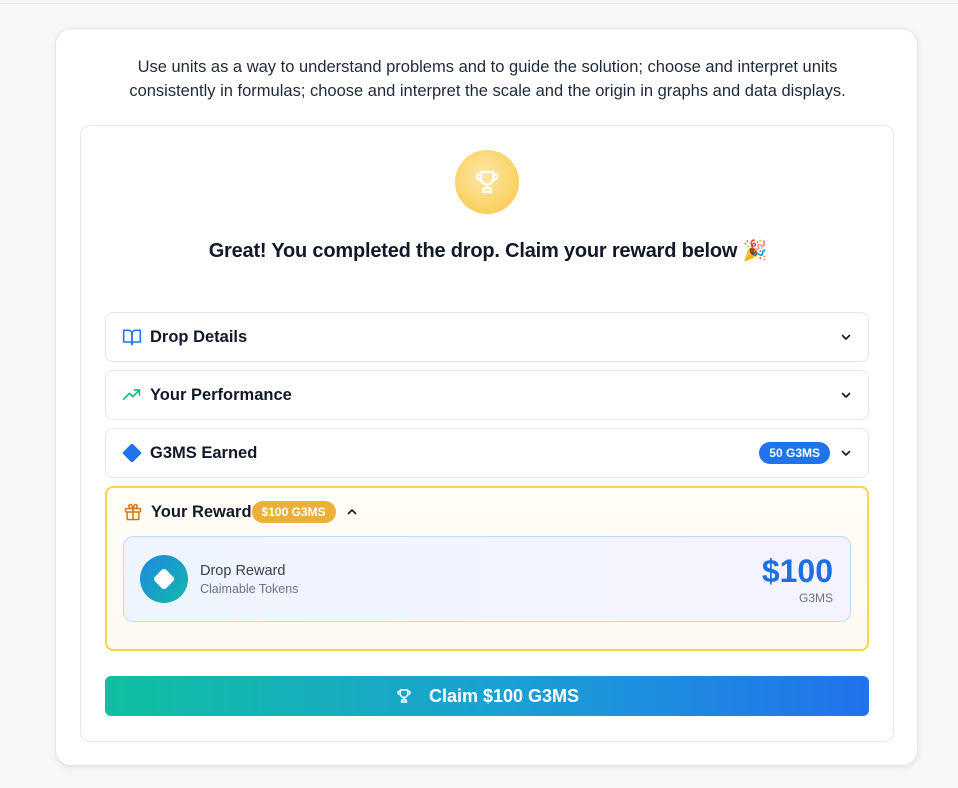 The height and width of the screenshot is (788, 958). Describe the element at coordinates (201, 511) in the screenshot. I see `accordion-label: Your Reward` at that location.